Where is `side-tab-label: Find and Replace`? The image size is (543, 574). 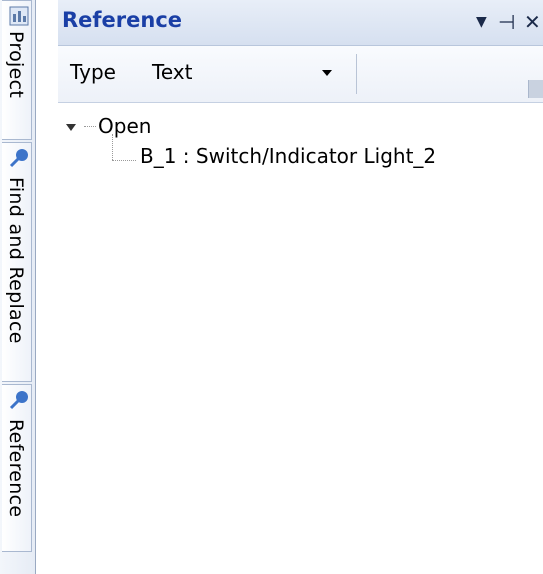
side-tab-label: Find and Replace is located at coordinates (16, 260).